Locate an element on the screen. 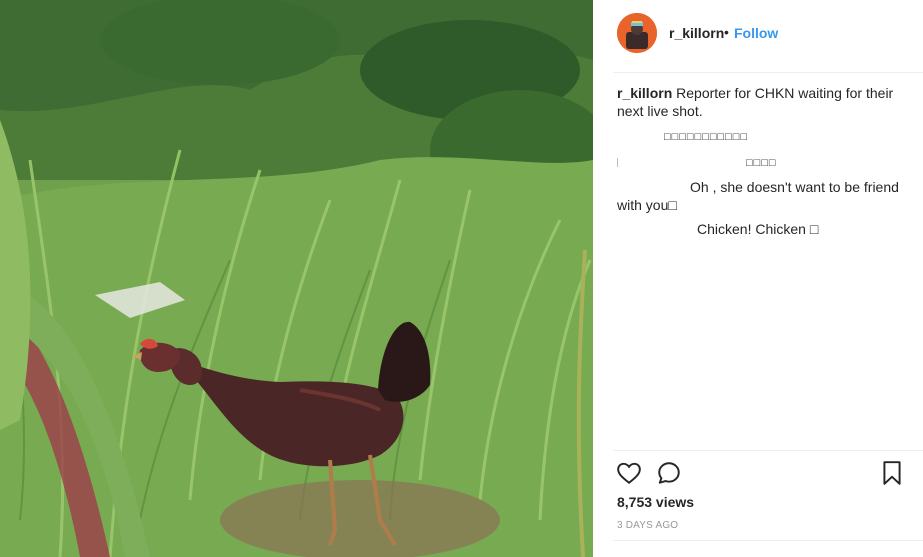 This screenshot has width=923, height=557. bookmark-icon is located at coordinates (892, 475).